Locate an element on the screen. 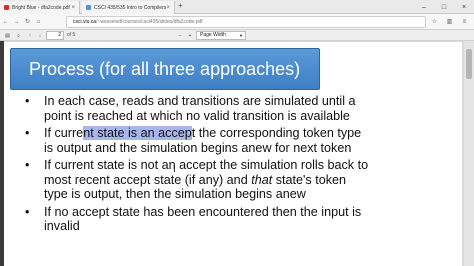 Image resolution: width=474 pixels, height=266 pixels. zoom-select: Page Width ▼ is located at coordinates (221, 35).